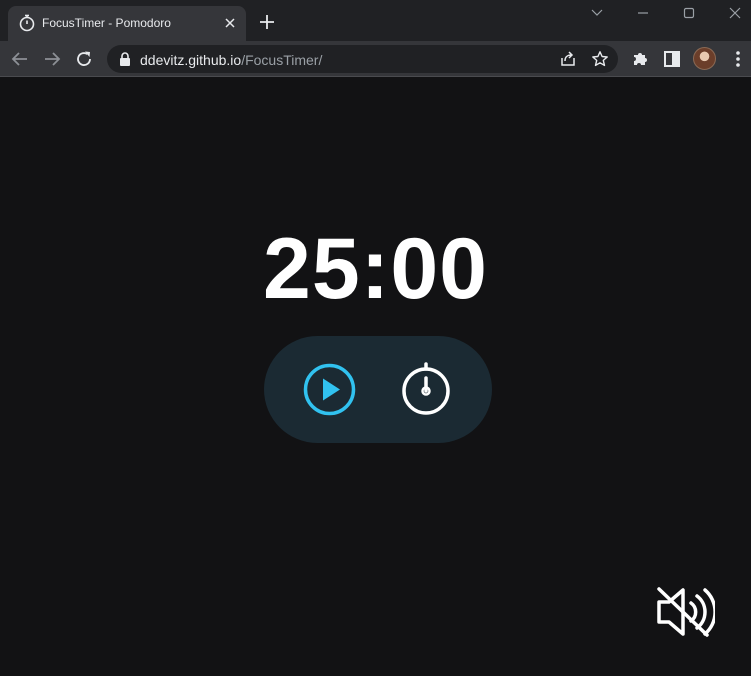 Image resolution: width=751 pixels, height=676 pixels. What do you see at coordinates (689, 14) in the screenshot?
I see `maximize-icon` at bounding box center [689, 14].